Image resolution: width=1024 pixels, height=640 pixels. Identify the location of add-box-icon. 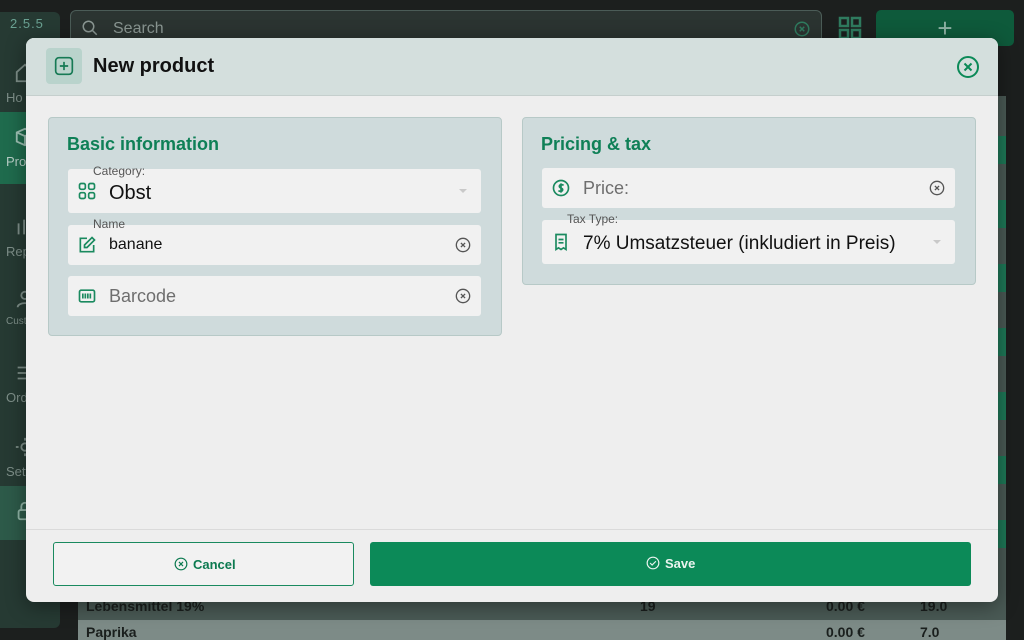
(64, 66).